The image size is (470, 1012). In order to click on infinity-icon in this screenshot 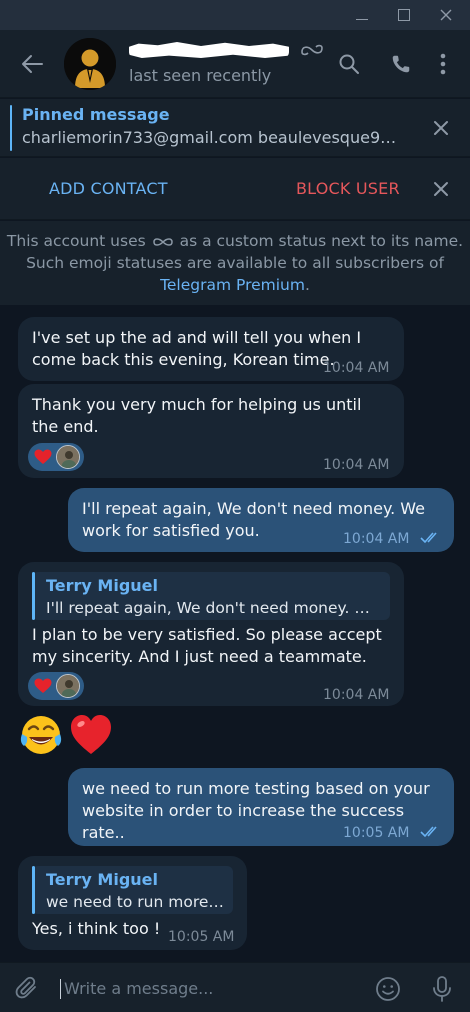, I will do `click(162, 241)`.